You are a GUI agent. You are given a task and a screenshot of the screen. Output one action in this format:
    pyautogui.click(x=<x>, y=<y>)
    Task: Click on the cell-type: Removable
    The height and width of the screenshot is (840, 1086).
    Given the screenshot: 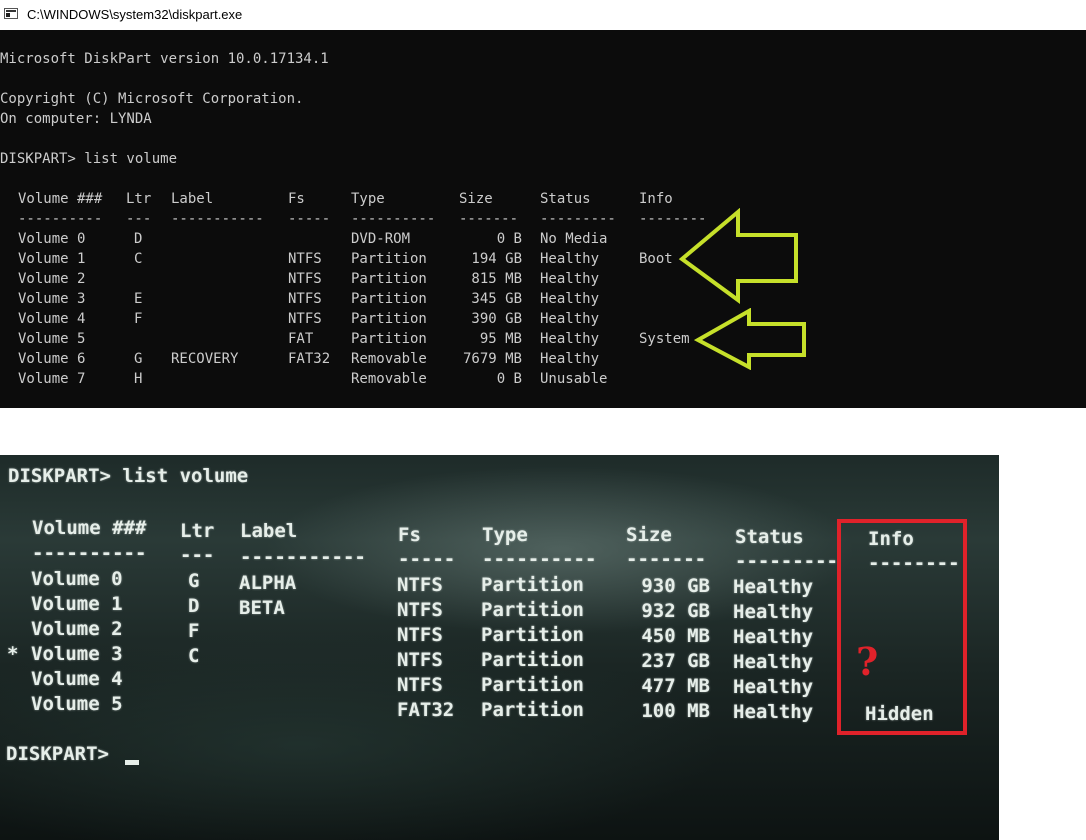 What is the action you would take?
    pyautogui.click(x=389, y=379)
    